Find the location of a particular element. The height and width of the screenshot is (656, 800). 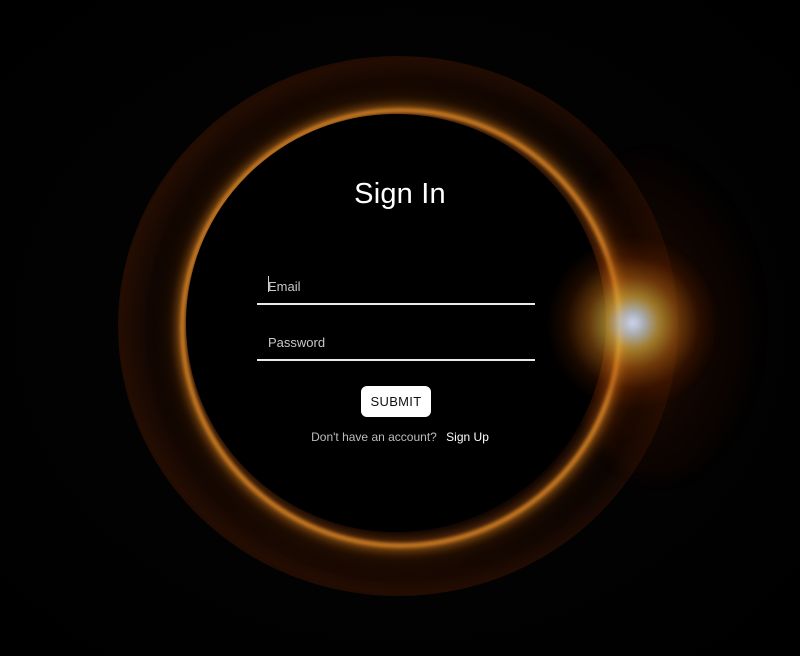

submit-button: SUBMIT is located at coordinates (396, 401).